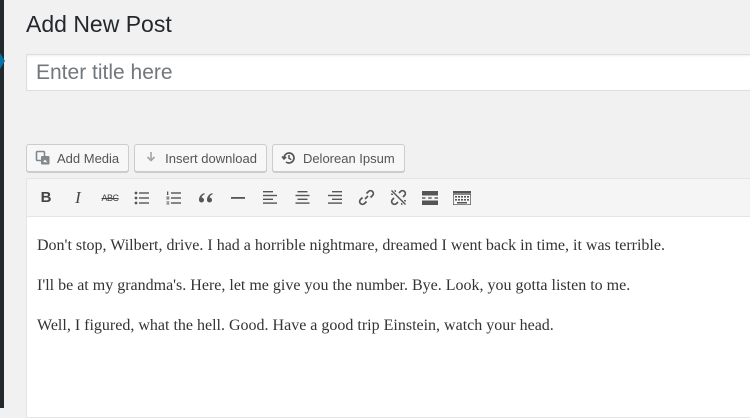 The image size is (750, 418). I want to click on delorean-ipsum-label: Delorean Ipsum, so click(348, 158).